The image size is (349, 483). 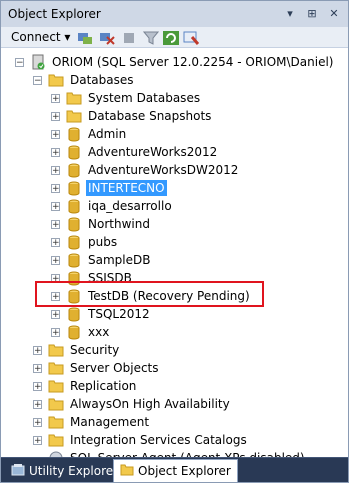 I want to click on database-label: SampleDB, so click(x=119, y=260).